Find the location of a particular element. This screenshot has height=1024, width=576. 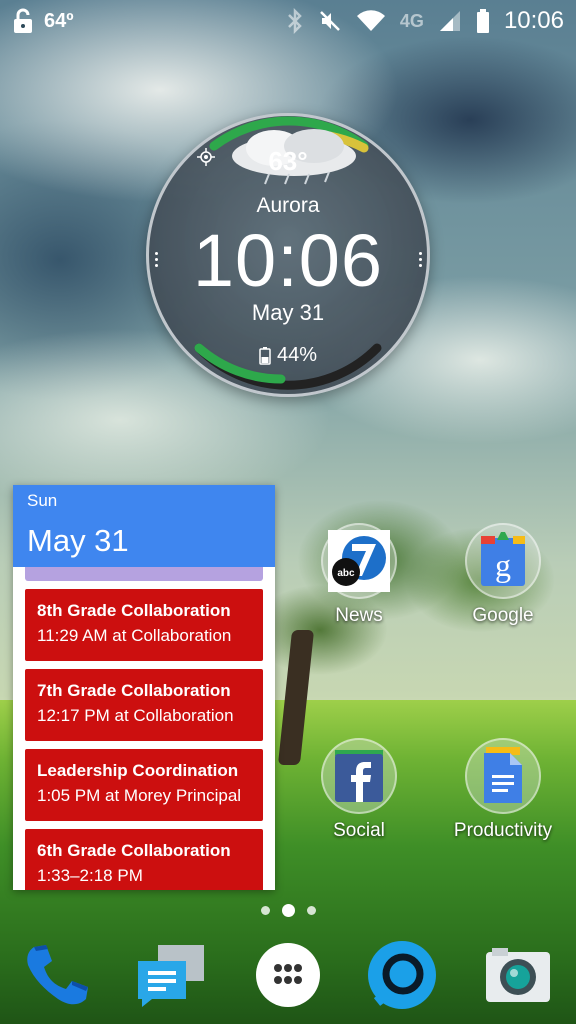

app-drawer-icon is located at coordinates (288, 975).